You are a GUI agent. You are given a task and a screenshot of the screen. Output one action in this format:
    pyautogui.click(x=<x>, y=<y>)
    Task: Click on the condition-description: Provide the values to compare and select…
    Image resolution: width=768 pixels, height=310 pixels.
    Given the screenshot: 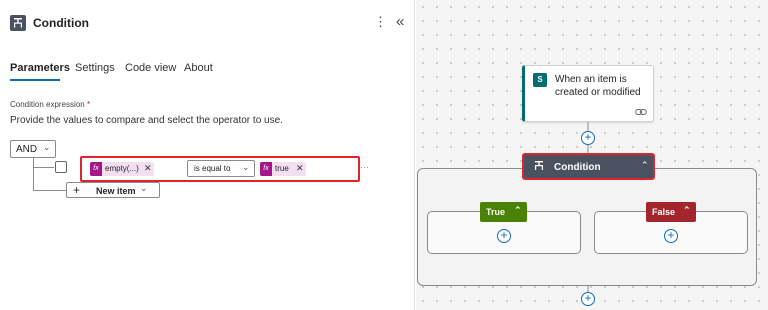 What is the action you would take?
    pyautogui.click(x=146, y=120)
    